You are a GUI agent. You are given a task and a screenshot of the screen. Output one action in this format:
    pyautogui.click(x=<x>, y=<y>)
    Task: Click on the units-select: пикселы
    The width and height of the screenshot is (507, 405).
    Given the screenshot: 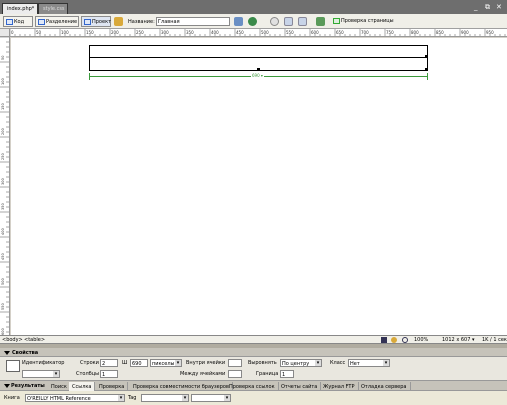 What is the action you would take?
    pyautogui.click(x=166, y=363)
    